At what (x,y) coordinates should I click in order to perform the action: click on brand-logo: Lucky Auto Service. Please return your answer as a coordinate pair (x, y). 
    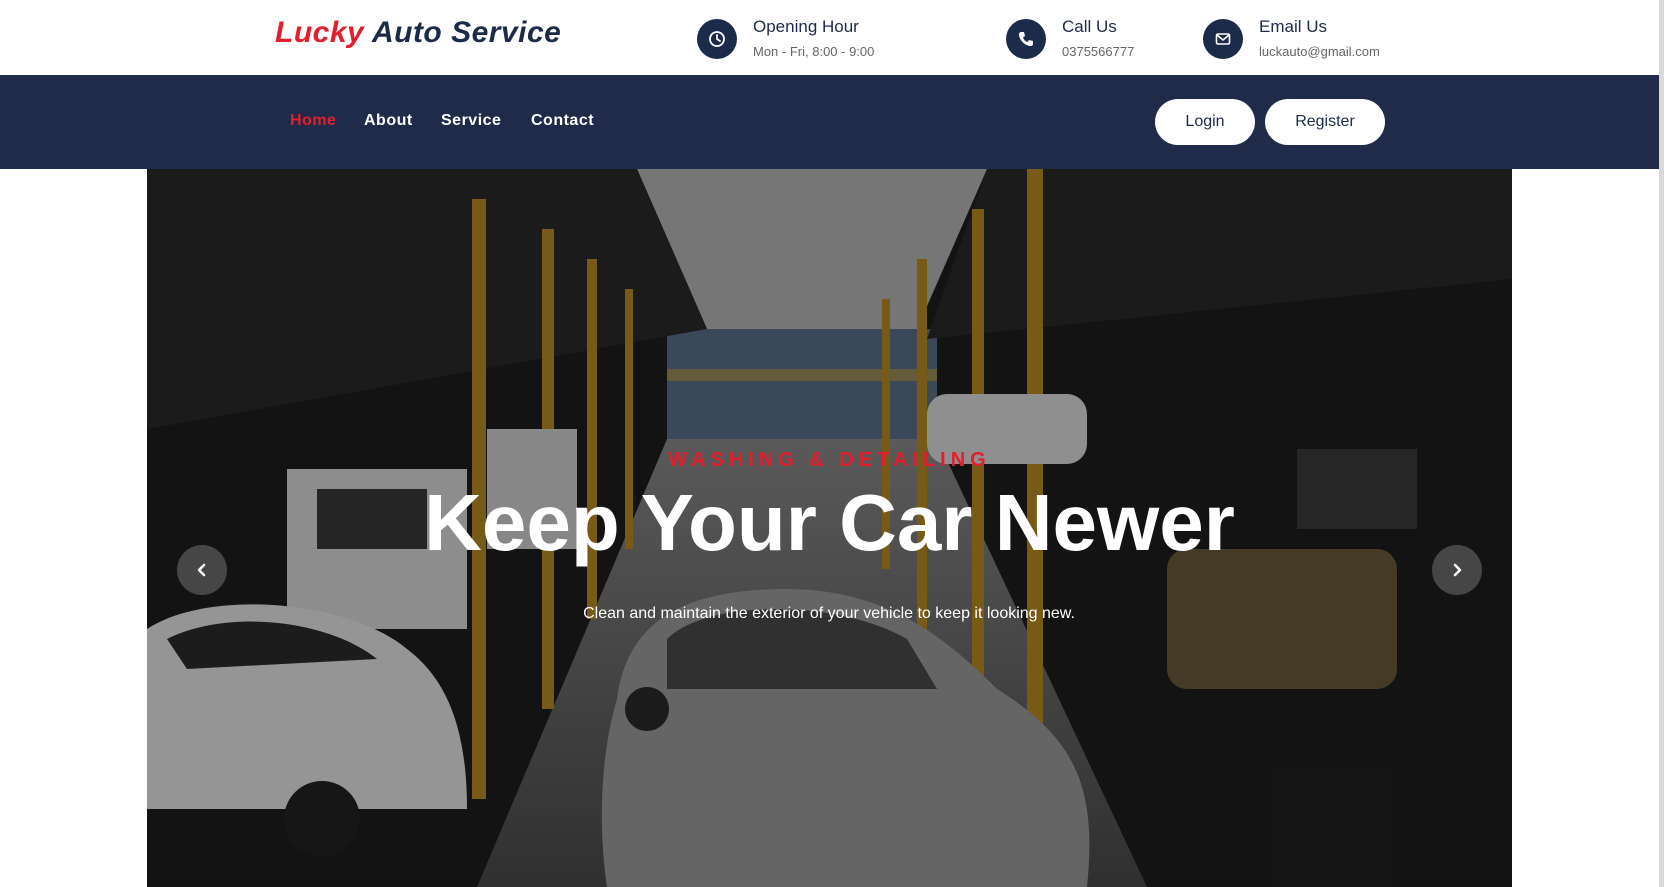
    Looking at the image, I should click on (418, 33).